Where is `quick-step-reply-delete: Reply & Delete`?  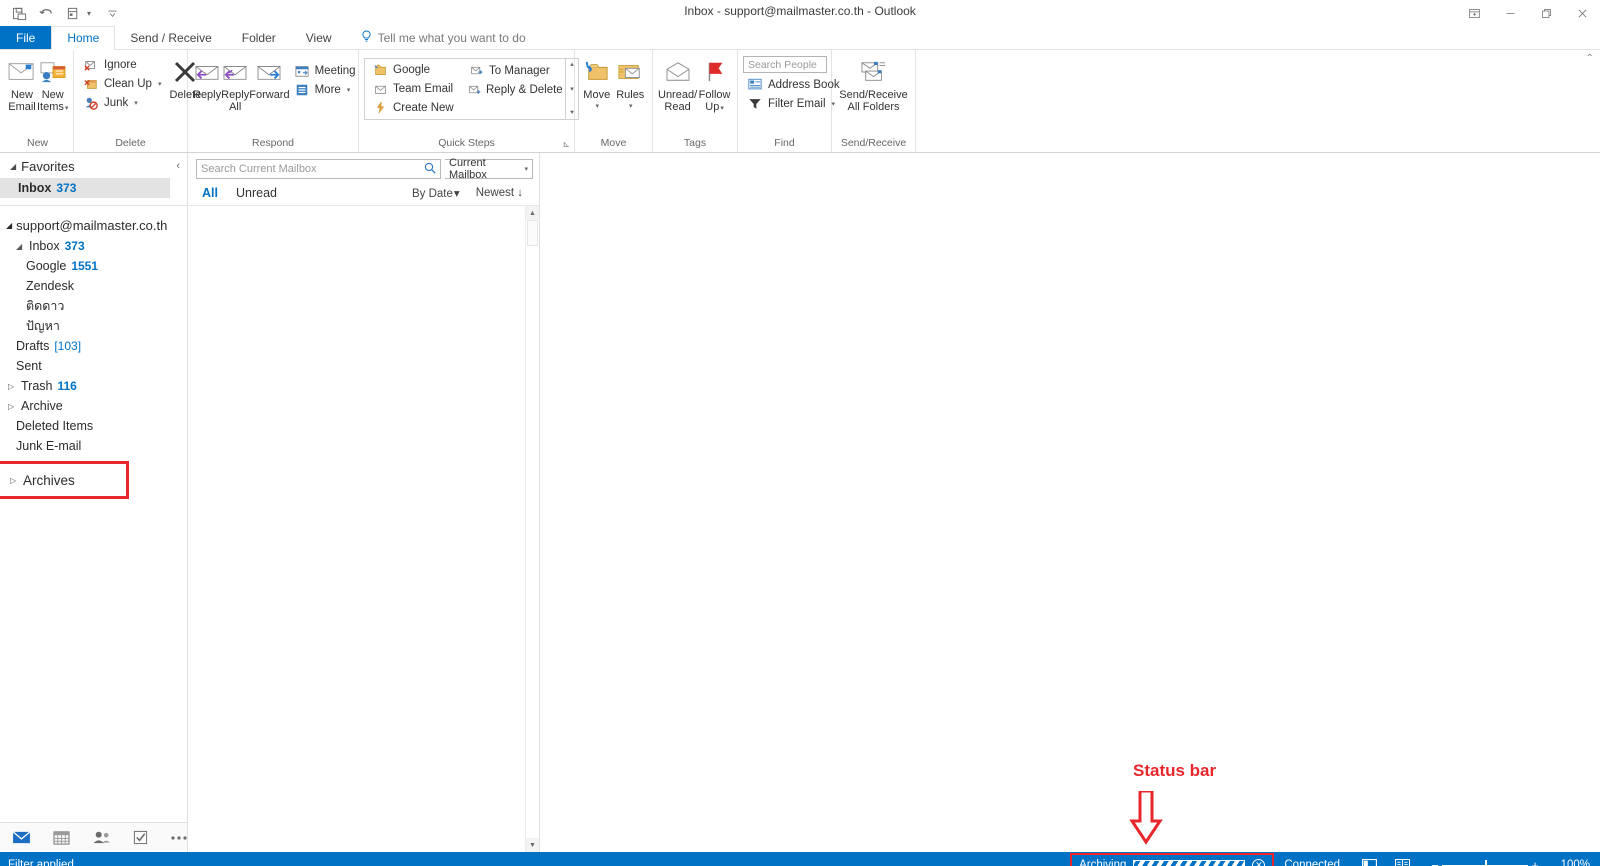 quick-step-reply-delete: Reply & Delete is located at coordinates (513, 89).